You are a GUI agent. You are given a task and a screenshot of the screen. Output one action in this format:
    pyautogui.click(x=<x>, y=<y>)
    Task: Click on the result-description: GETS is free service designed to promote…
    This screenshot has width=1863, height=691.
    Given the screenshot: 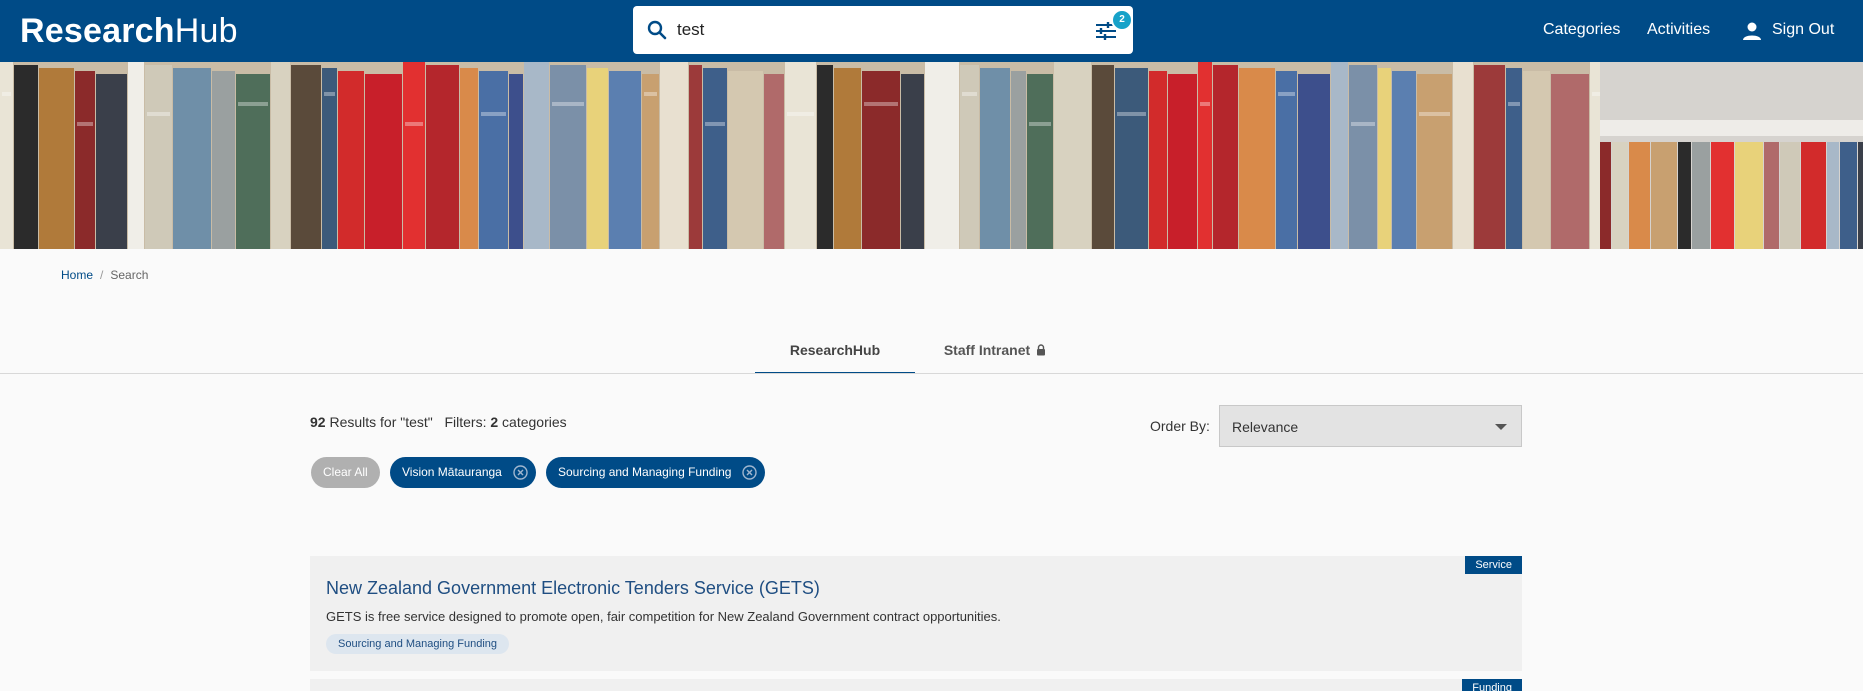 What is the action you would take?
    pyautogui.click(x=663, y=616)
    